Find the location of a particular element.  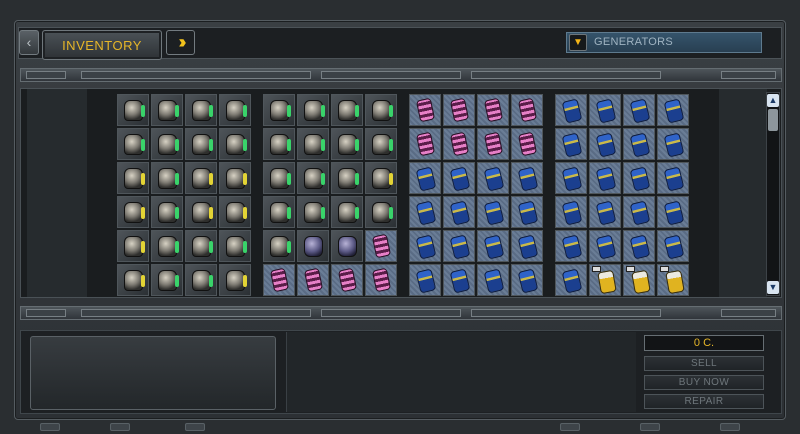

scroll-thumb is located at coordinates (773, 120).